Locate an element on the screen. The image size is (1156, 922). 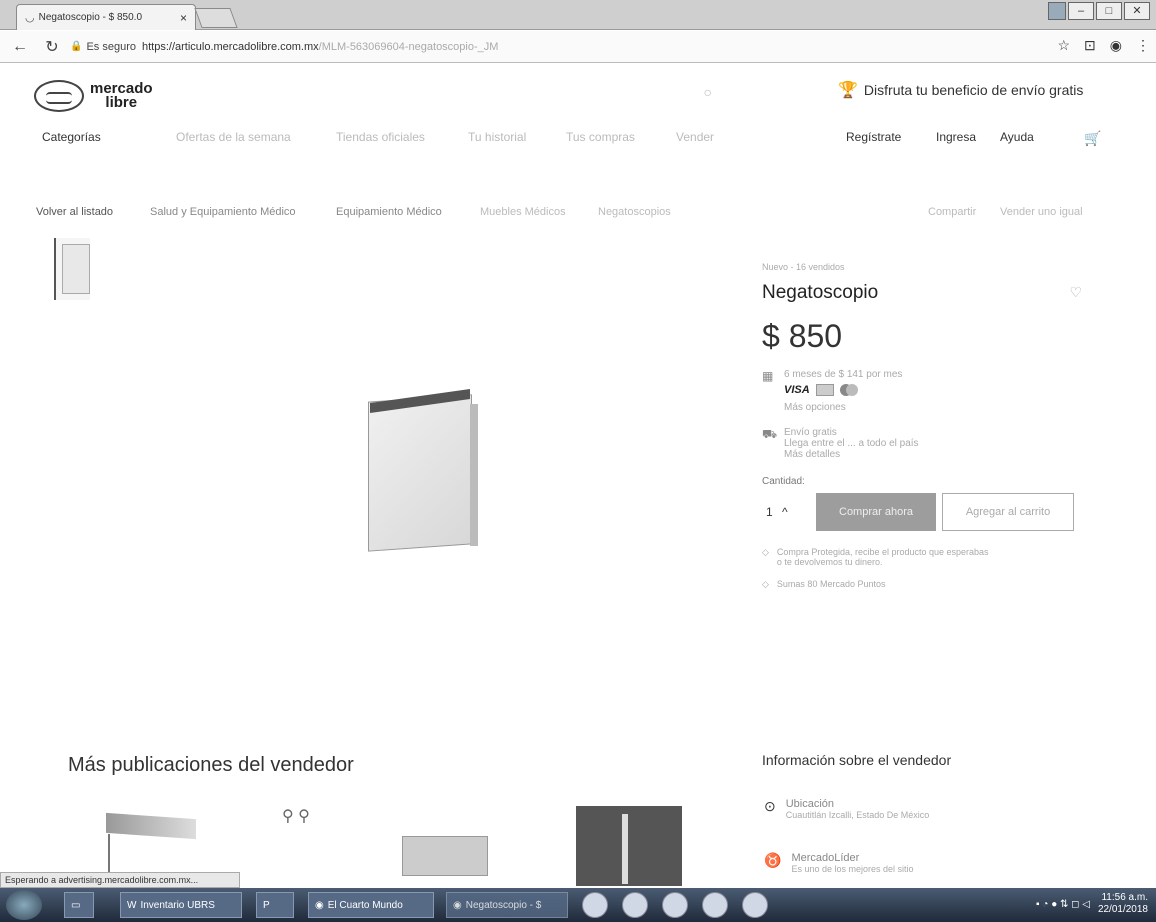
thumbnail-list is located at coordinates (74, 297).